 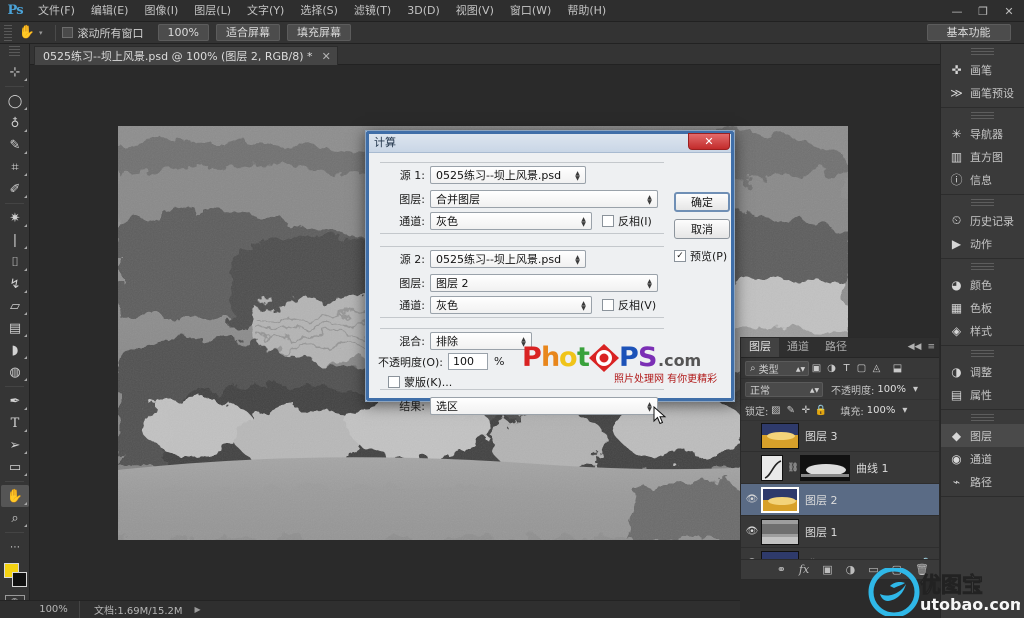 What do you see at coordinates (544, 199) in the screenshot?
I see `source1-layer-select: 合并图层 ▲ ▼` at bounding box center [544, 199].